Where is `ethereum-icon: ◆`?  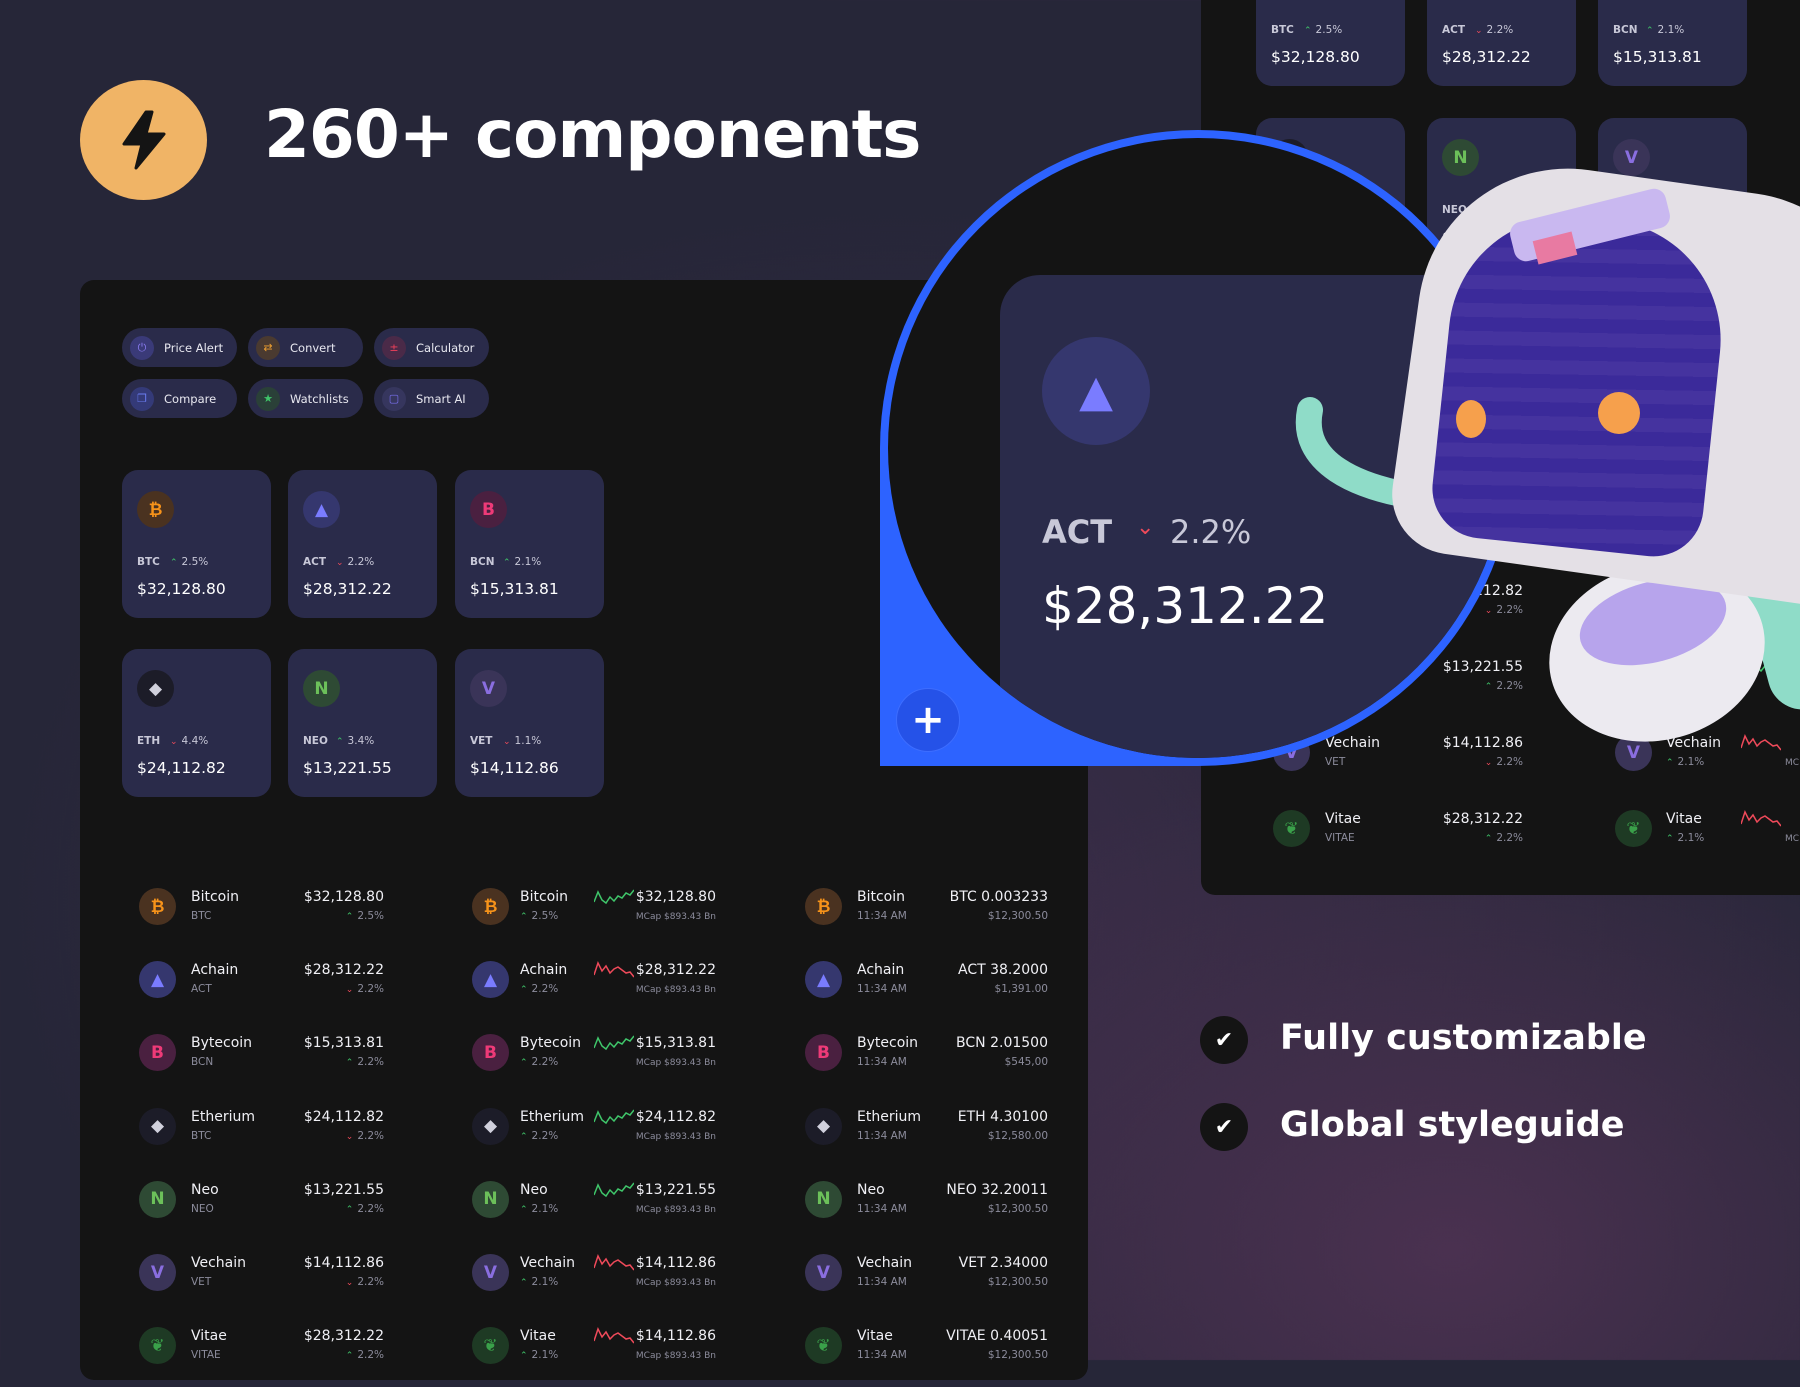 ethereum-icon: ◆ is located at coordinates (157, 1126).